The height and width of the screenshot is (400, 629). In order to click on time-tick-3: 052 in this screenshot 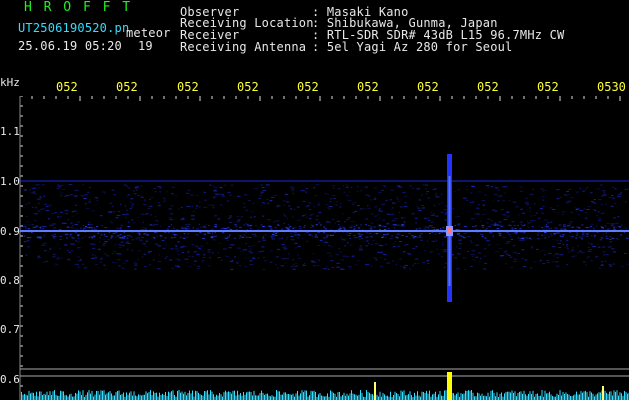, I will do `click(188, 87)`.